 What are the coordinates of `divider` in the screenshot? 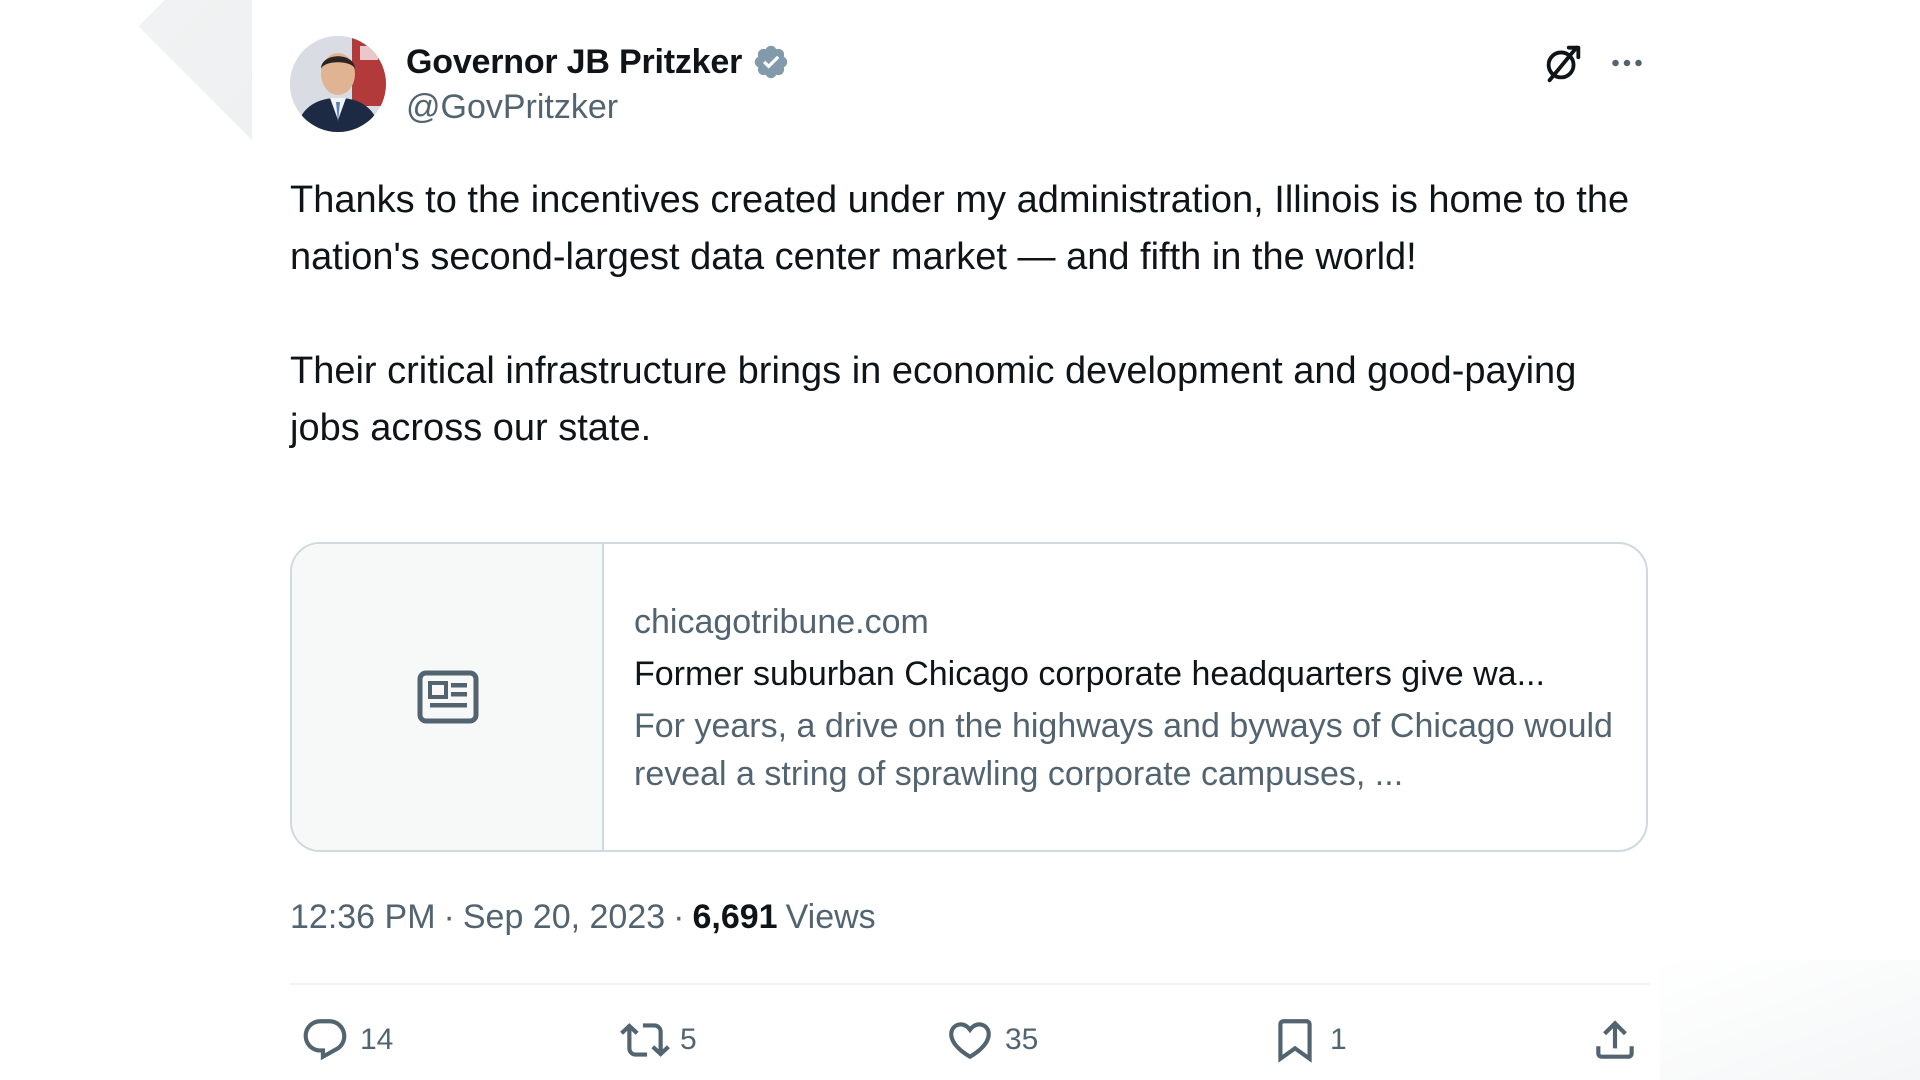 It's located at (970, 984).